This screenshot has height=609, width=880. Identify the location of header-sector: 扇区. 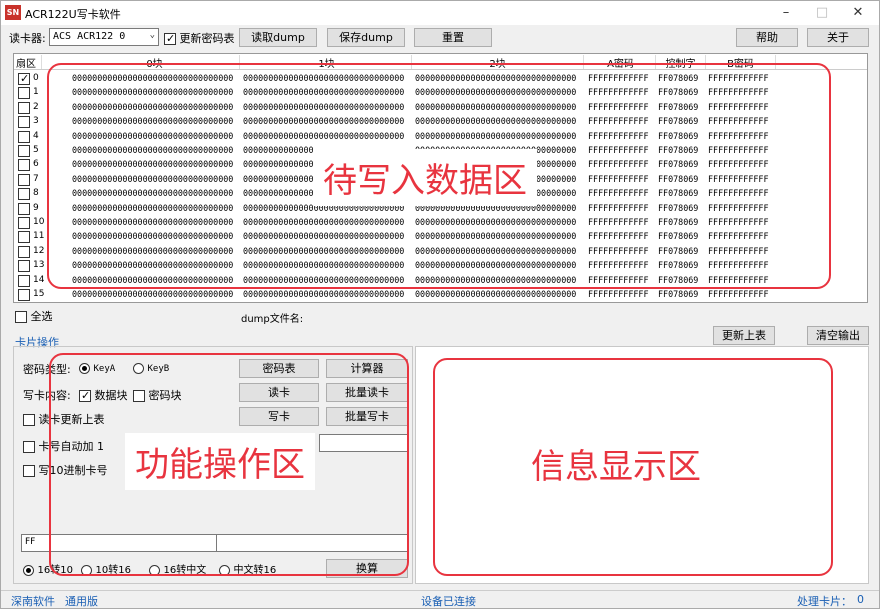
(29, 62).